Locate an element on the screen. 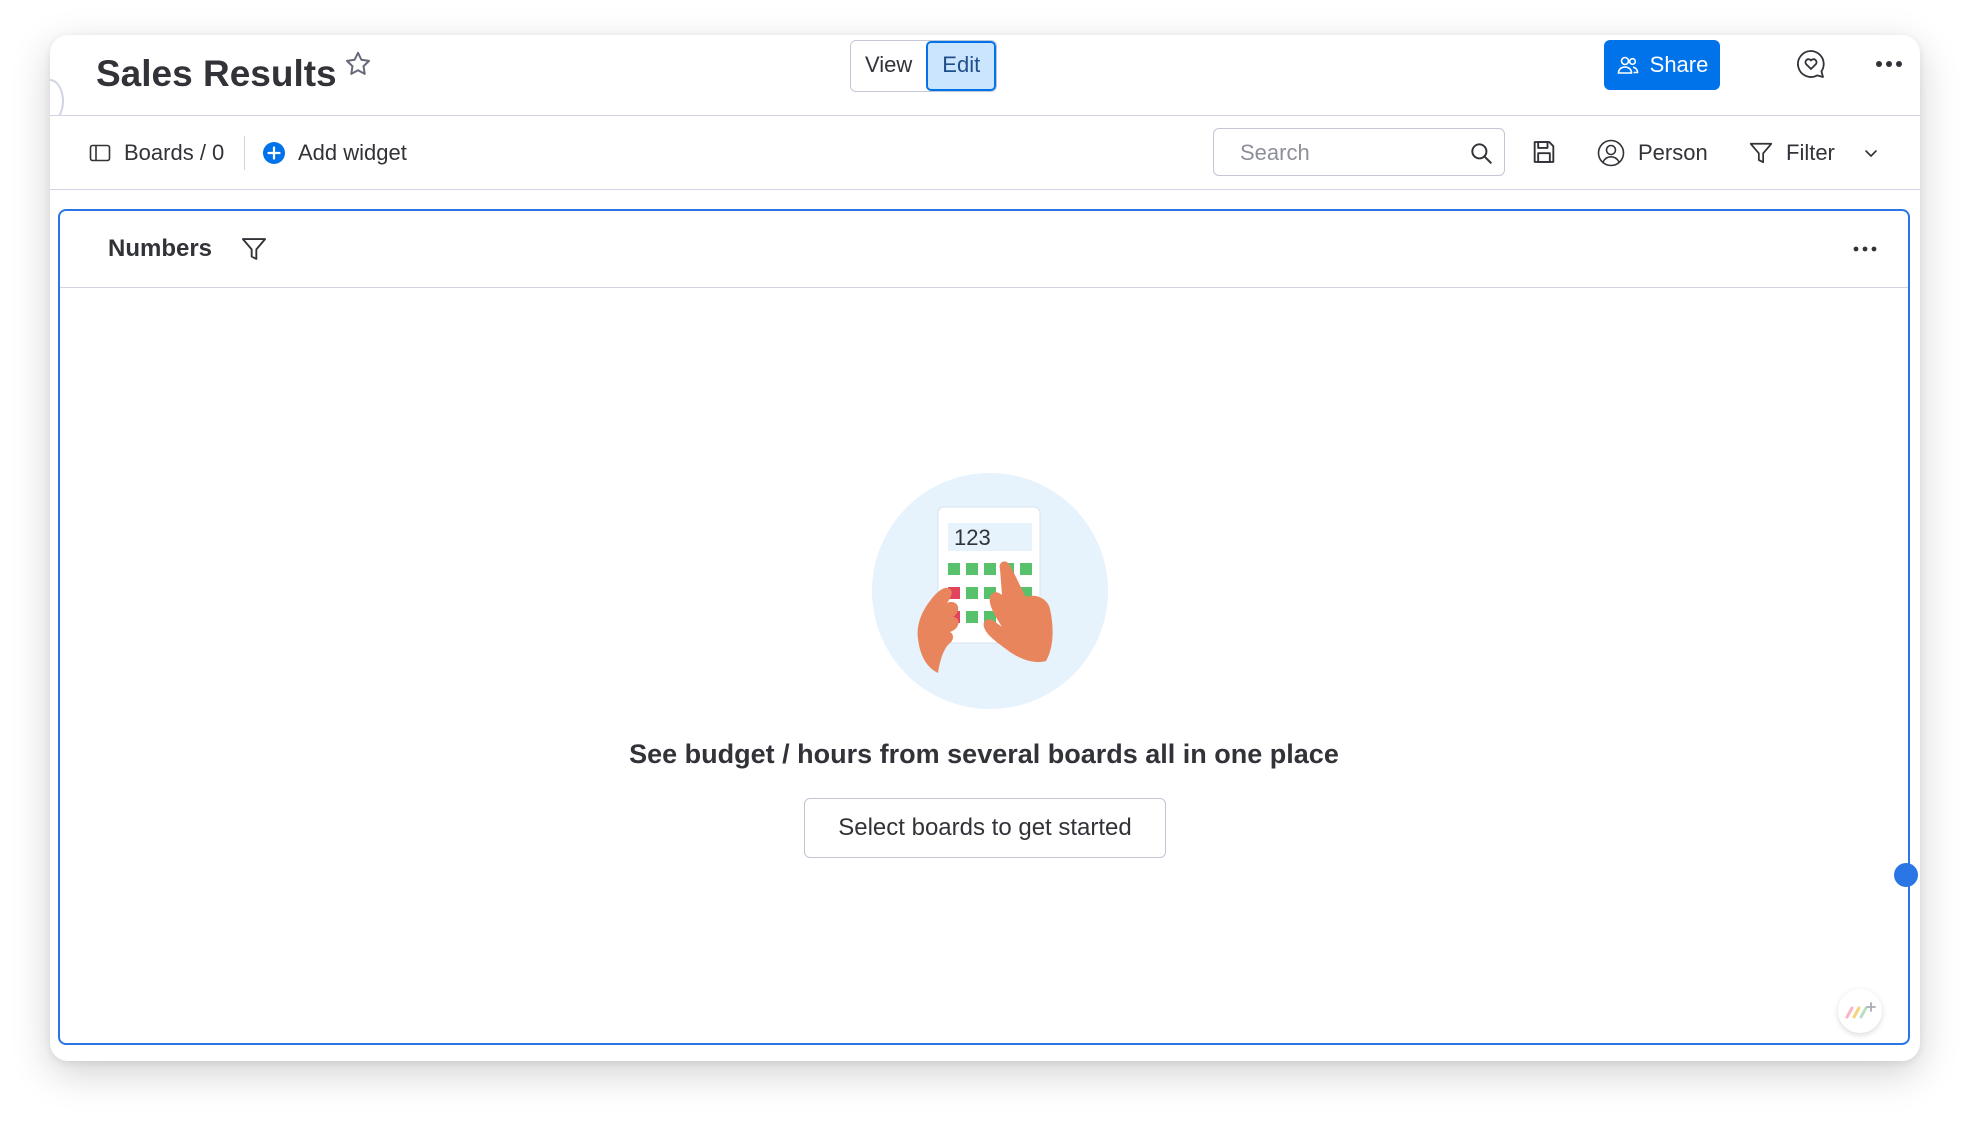  dashboard-header: Sales Results View Edit Share is located at coordinates (985, 75).